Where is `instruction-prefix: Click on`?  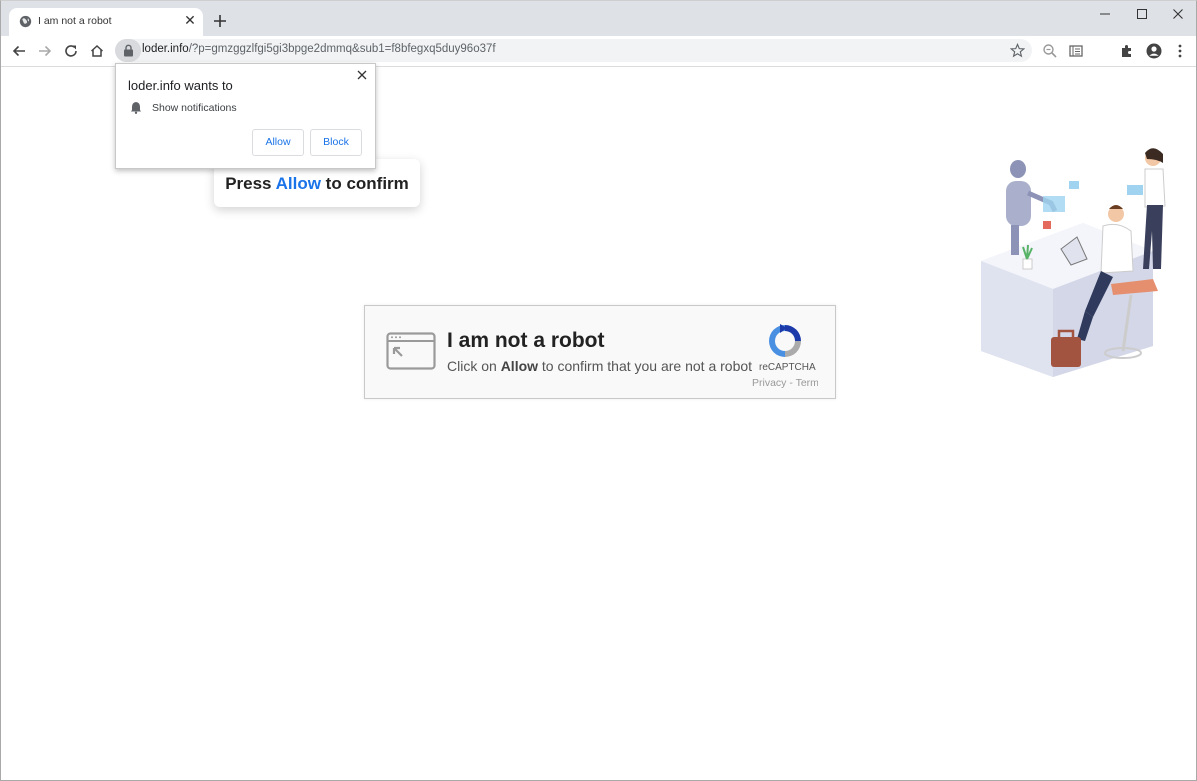
instruction-prefix: Click on is located at coordinates (474, 366).